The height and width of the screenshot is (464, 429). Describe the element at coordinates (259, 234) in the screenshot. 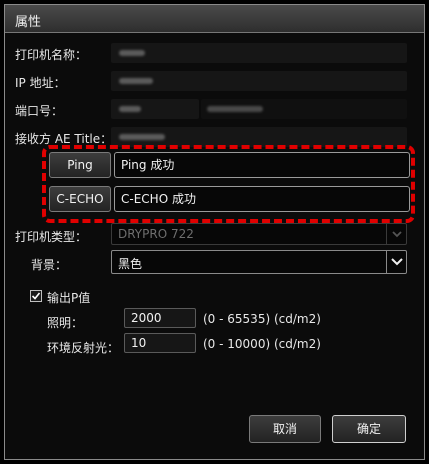

I see `printer-type-select: DRYPRO 722` at that location.